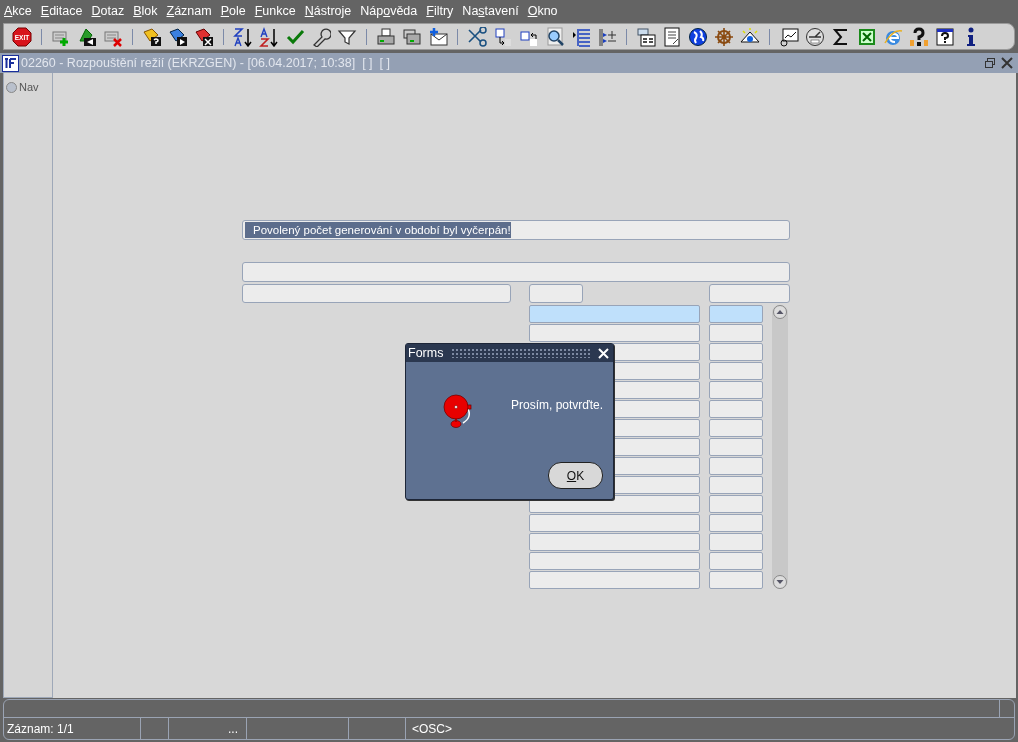  Describe the element at coordinates (40, 729) in the screenshot. I see `record-status: Záznam: 1/1` at that location.